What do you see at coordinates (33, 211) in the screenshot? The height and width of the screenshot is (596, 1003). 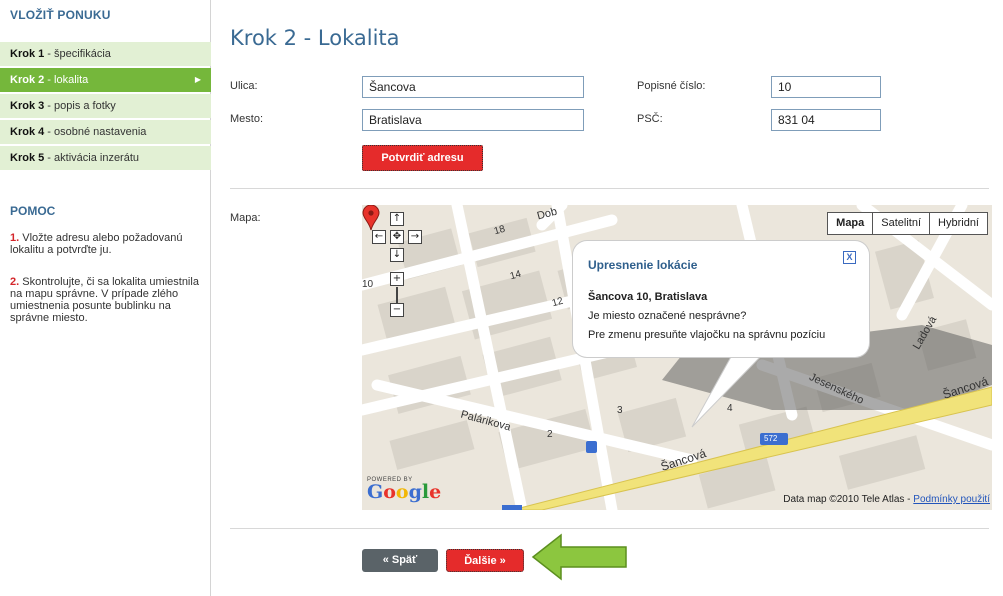 I see `help-title: POMOC` at bounding box center [33, 211].